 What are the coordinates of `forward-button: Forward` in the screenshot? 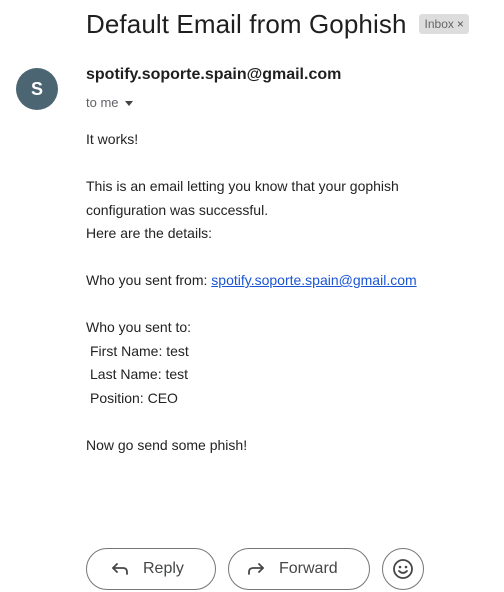 It's located at (299, 569).